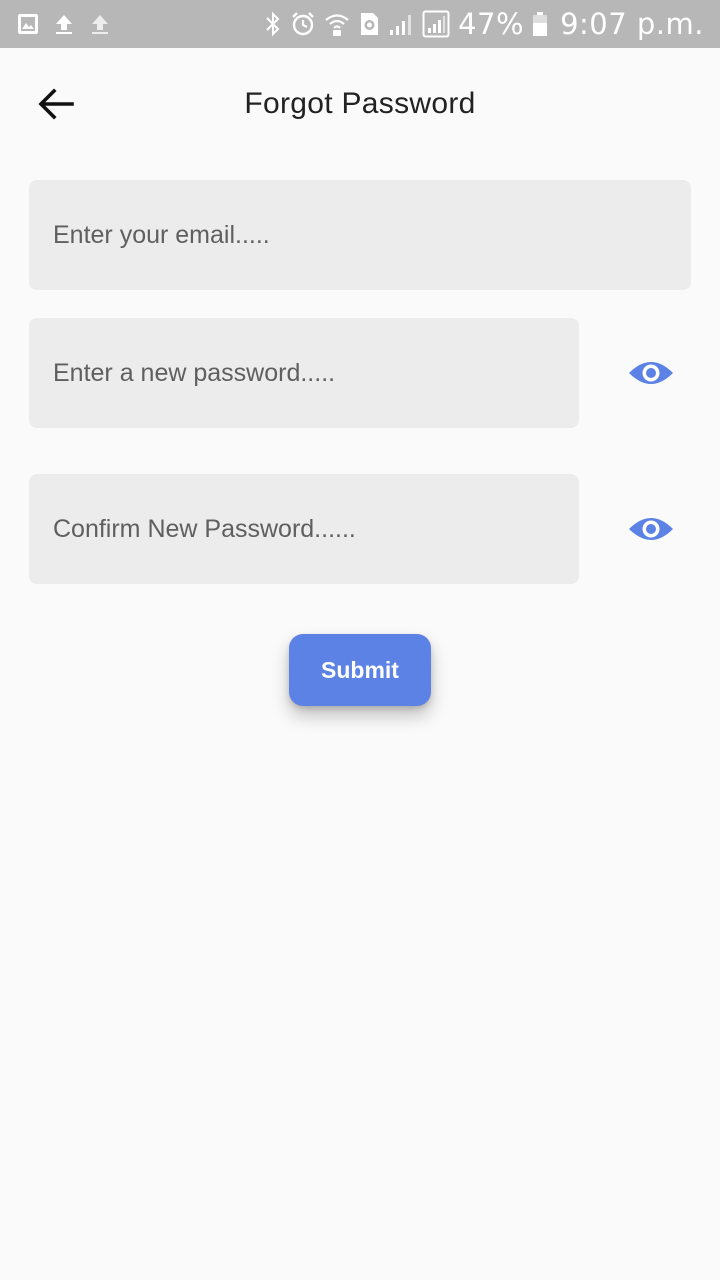 The width and height of the screenshot is (720, 1280). I want to click on toggle-new-password-visibility-button, so click(651, 373).